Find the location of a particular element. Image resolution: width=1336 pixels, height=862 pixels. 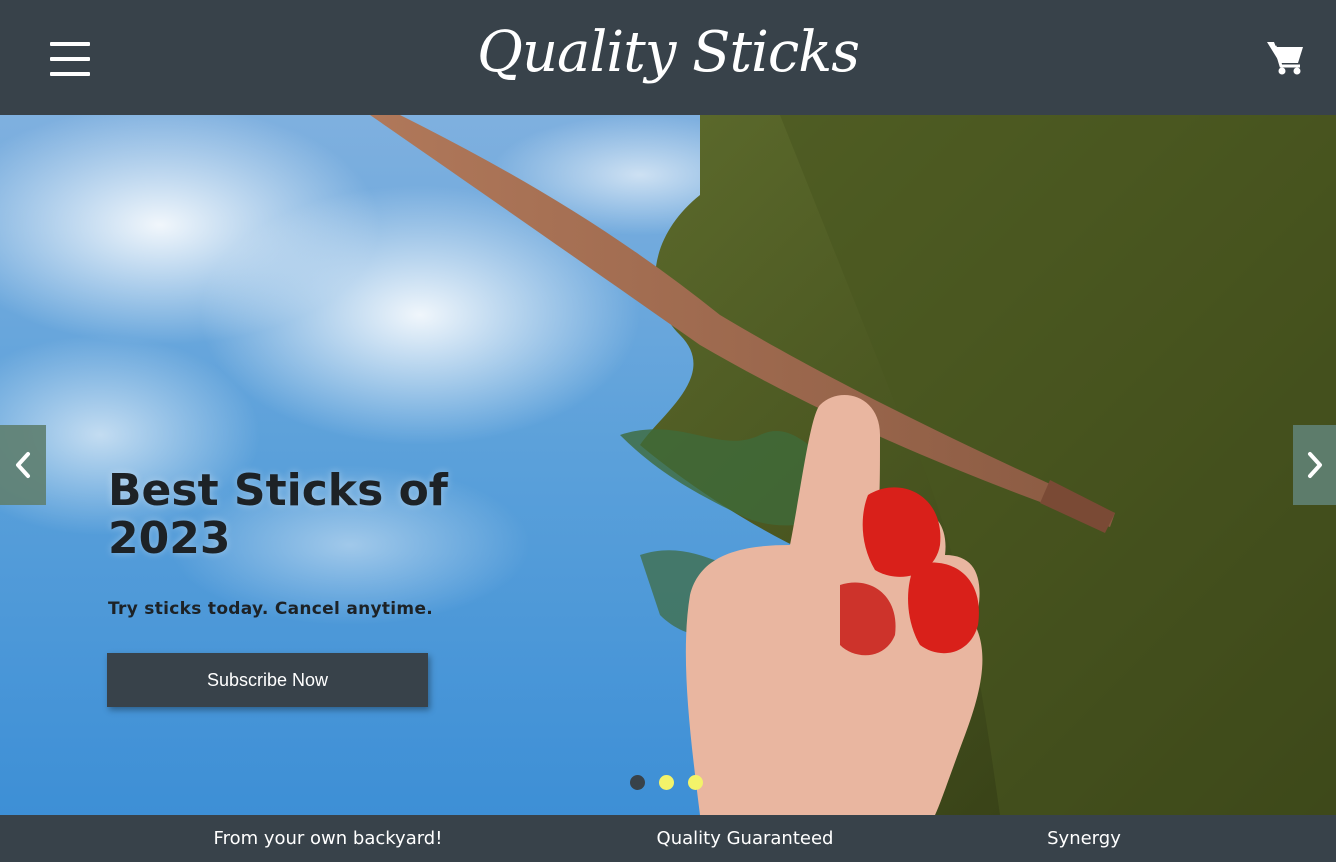

site-header: Quality Sticks is located at coordinates (668, 57).